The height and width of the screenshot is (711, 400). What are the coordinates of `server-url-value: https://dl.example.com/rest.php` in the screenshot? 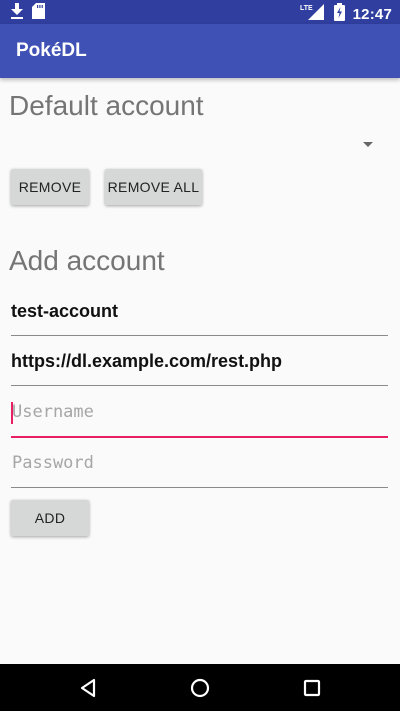 It's located at (147, 361).